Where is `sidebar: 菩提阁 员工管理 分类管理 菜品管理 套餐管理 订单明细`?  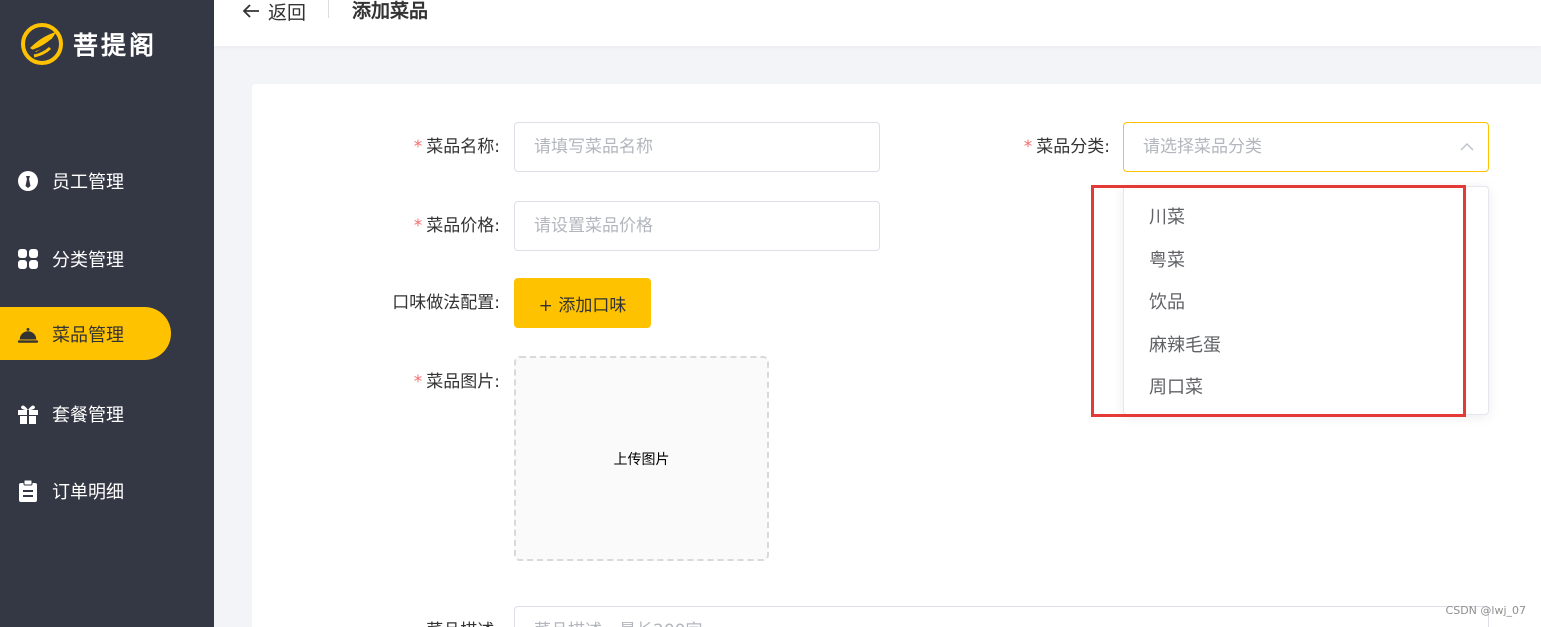 sidebar: 菩提阁 员工管理 分类管理 菜品管理 套餐管理 订单明细 is located at coordinates (107, 313).